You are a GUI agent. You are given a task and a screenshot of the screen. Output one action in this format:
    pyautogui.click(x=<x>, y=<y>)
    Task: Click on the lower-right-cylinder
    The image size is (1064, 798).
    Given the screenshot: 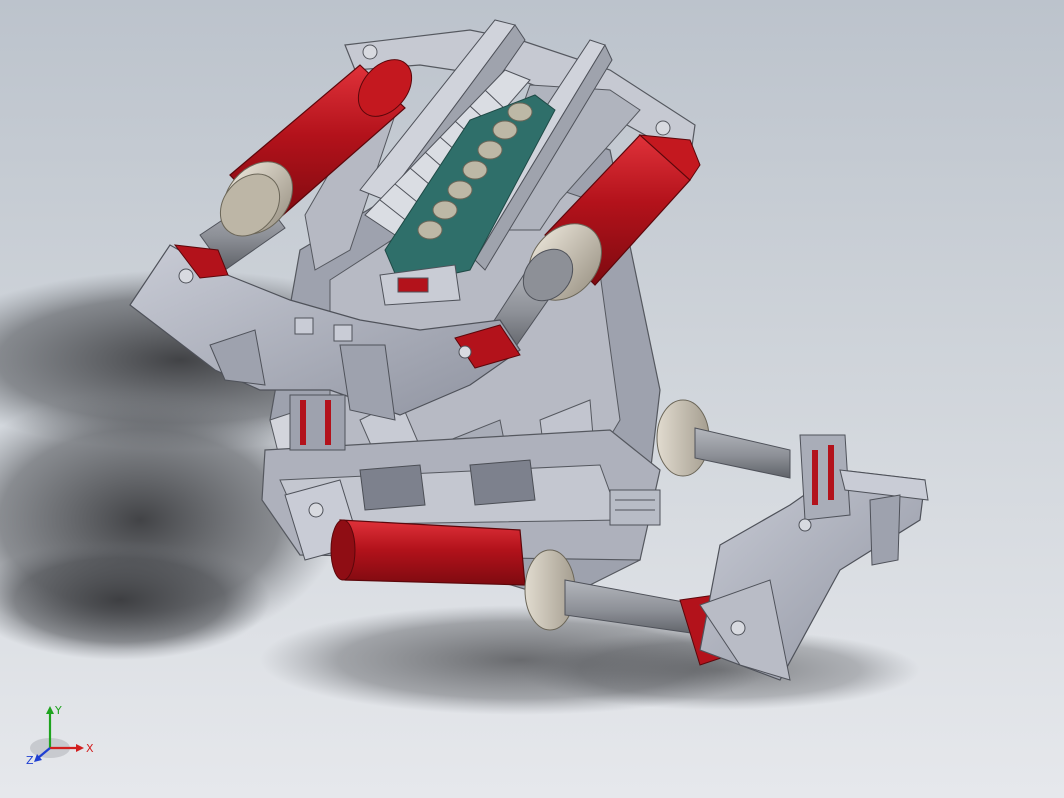 What is the action you would take?
    pyautogui.click(x=723, y=439)
    